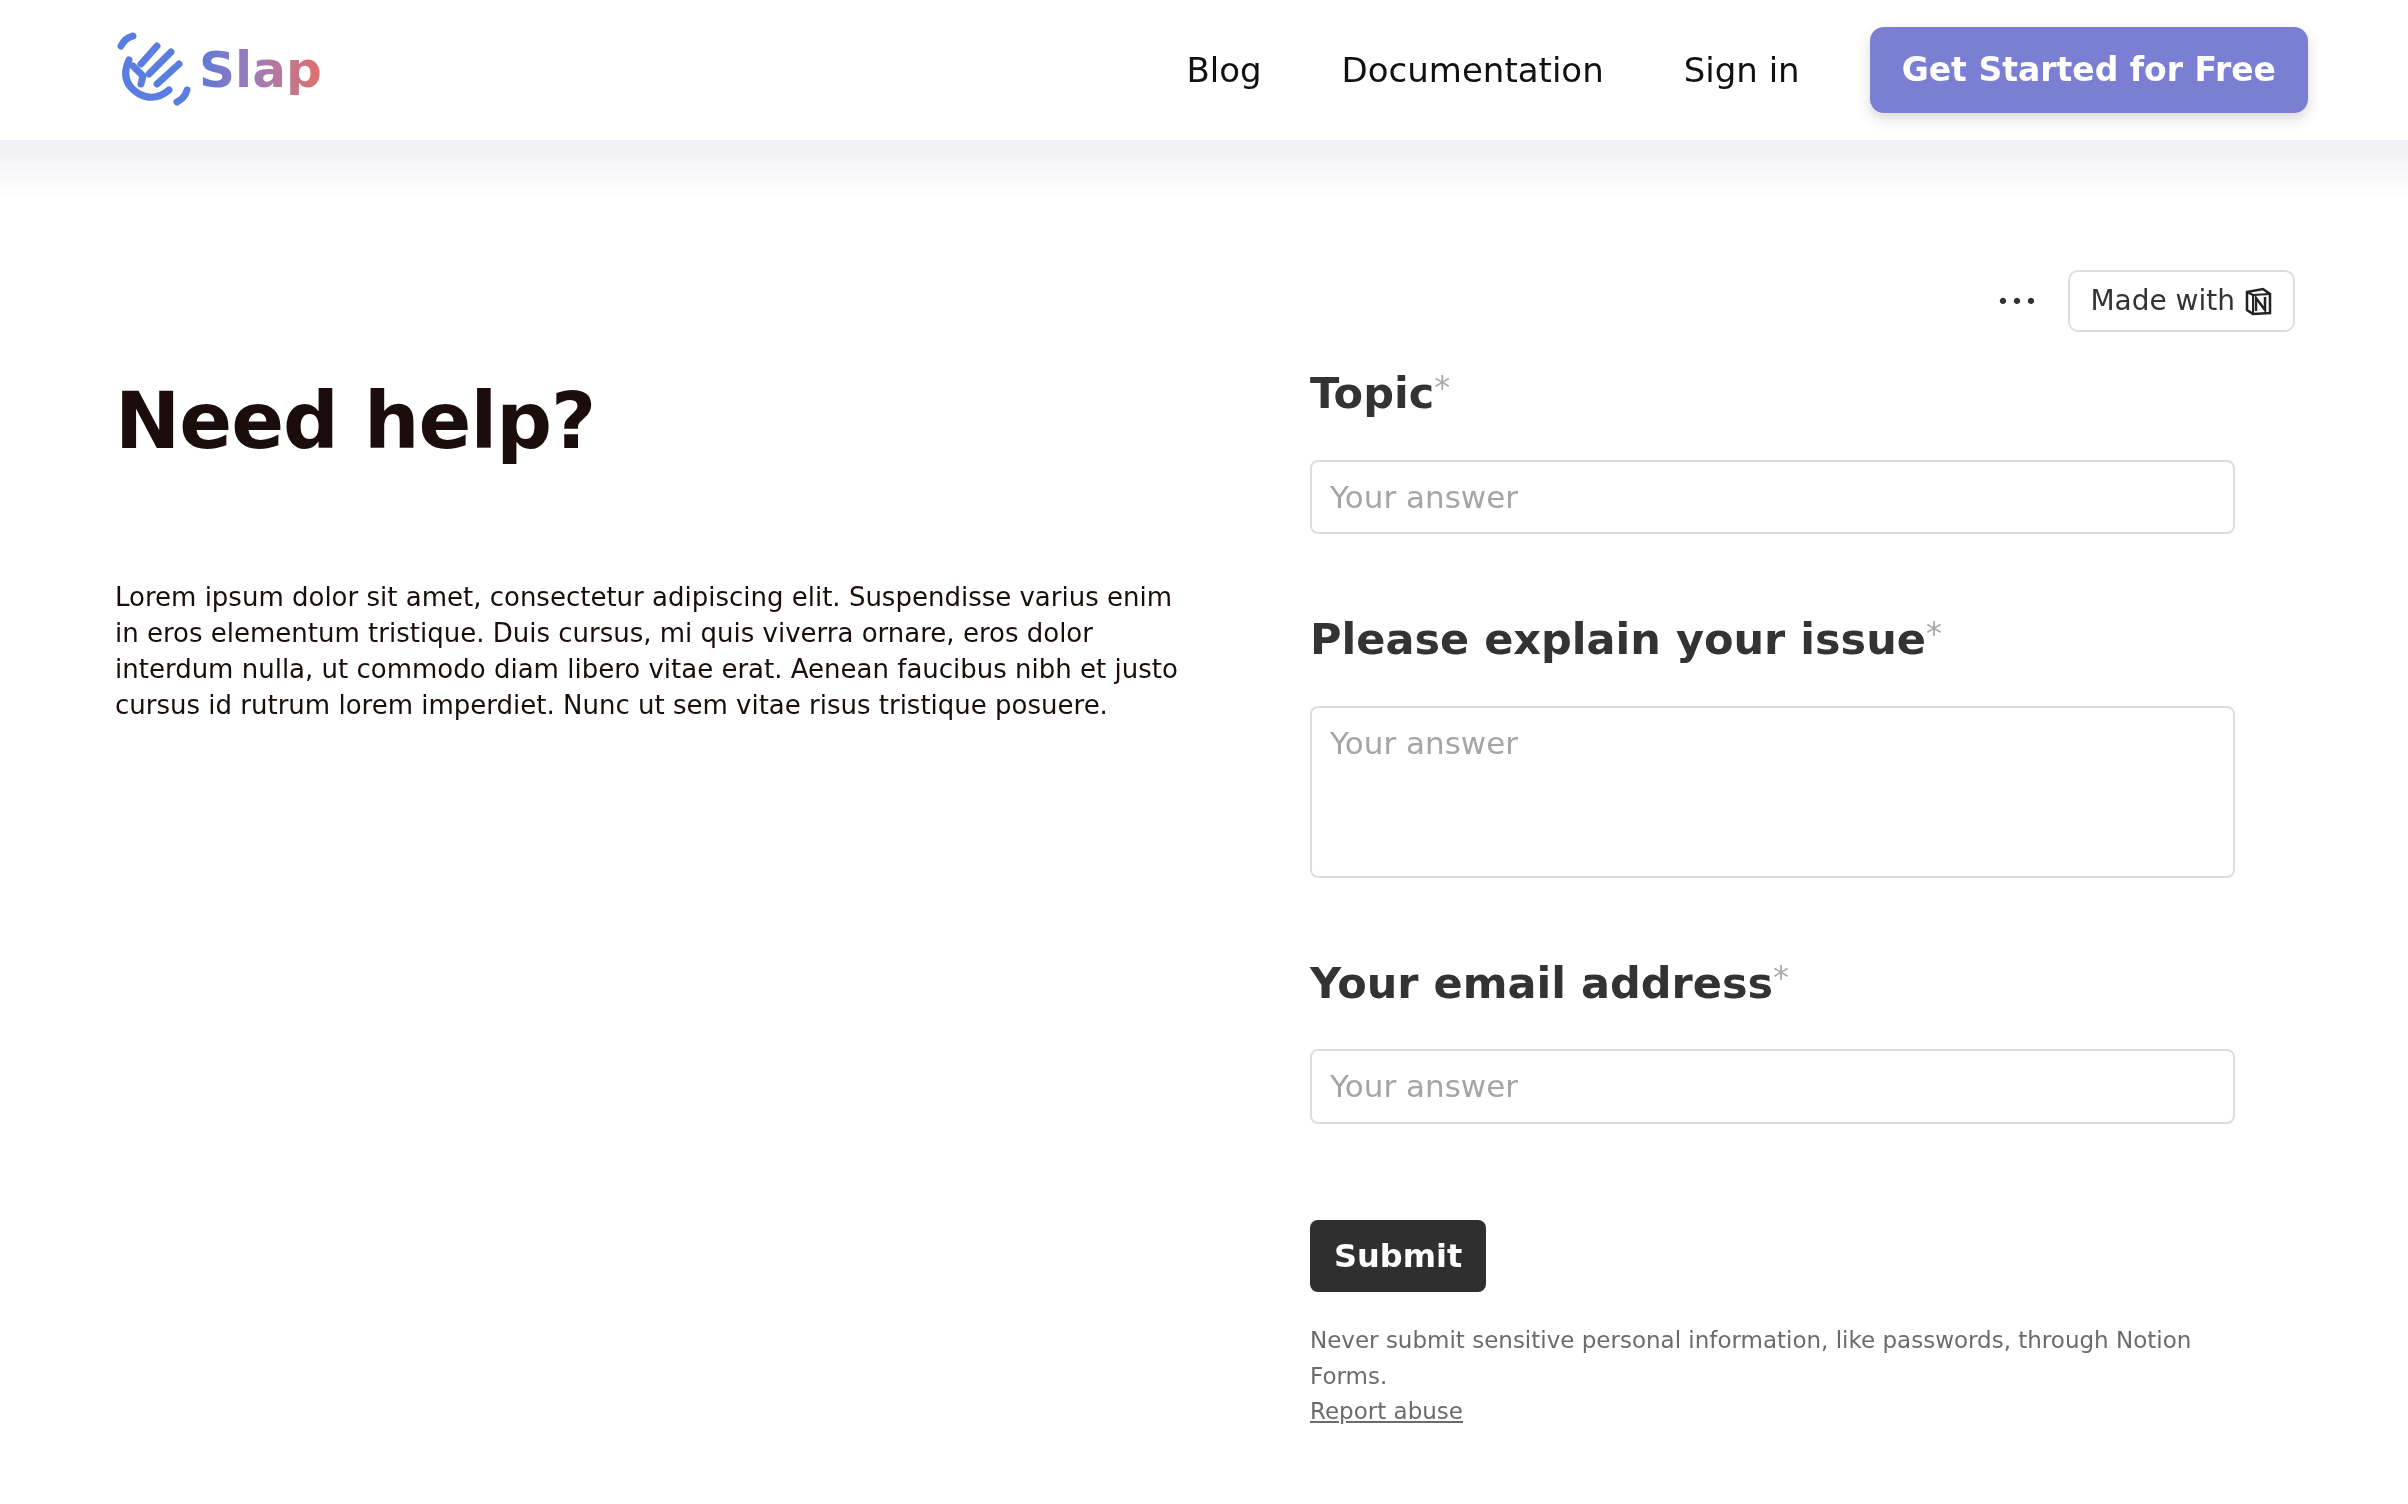 The image size is (2408, 1504). What do you see at coordinates (1626, 640) in the screenshot?
I see `field-label: Please explain your issue*` at bounding box center [1626, 640].